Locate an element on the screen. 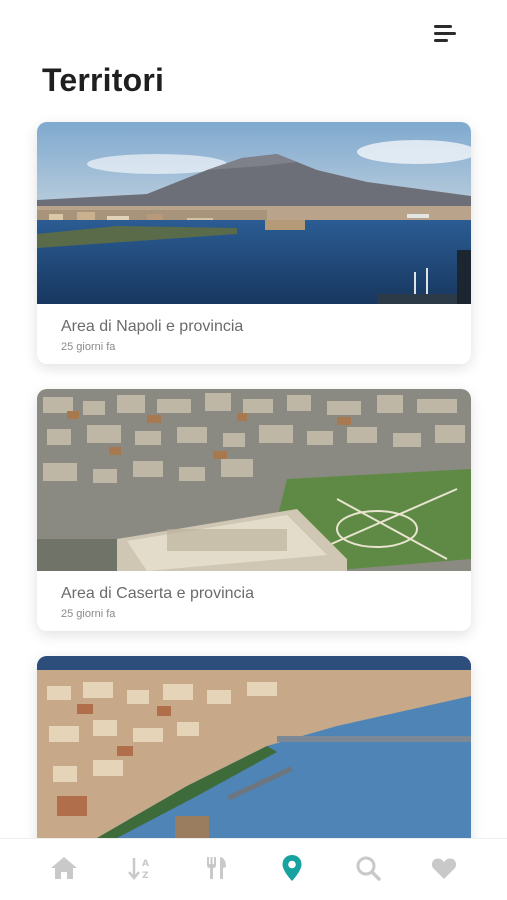 The width and height of the screenshot is (507, 900). card-title: Area di Caserta e provincia is located at coordinates (157, 593).